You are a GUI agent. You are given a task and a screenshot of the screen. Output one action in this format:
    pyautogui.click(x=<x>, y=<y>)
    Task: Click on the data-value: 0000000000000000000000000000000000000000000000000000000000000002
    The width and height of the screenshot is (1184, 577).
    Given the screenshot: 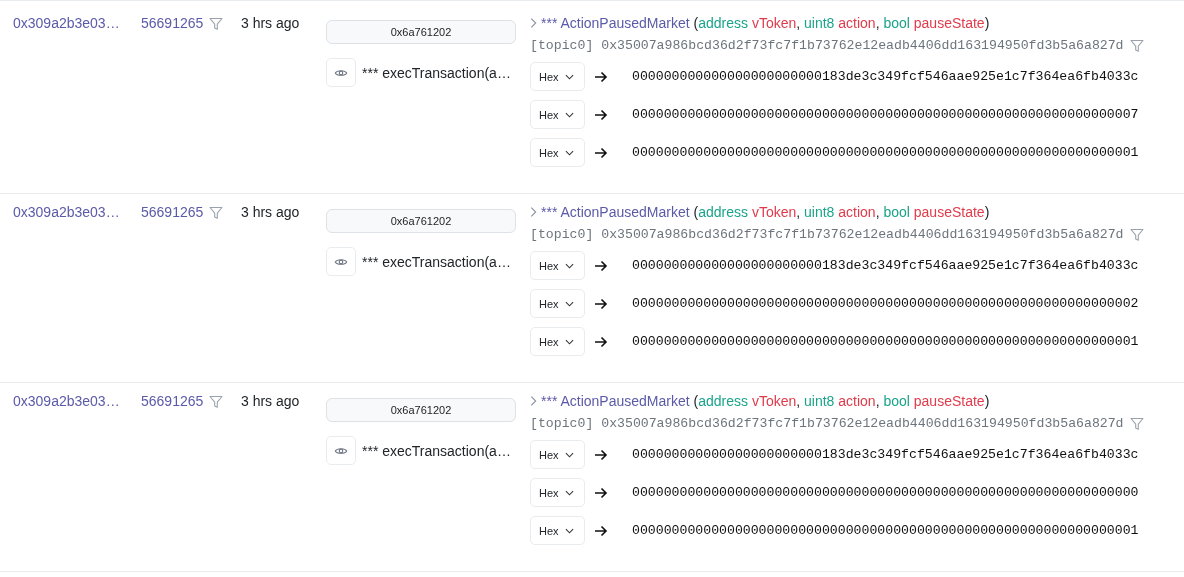 What is the action you would take?
    pyautogui.click(x=885, y=303)
    